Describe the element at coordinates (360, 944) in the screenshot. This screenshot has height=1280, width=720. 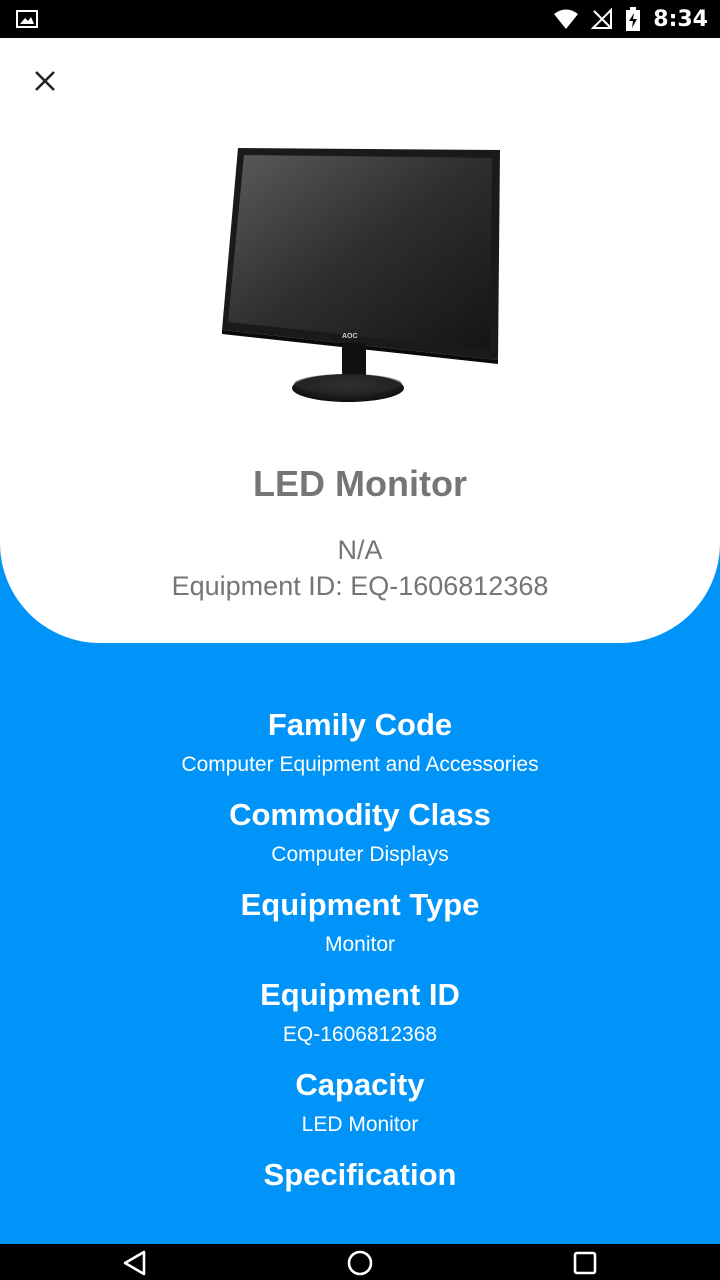
I see `detail-value: Monitor` at that location.